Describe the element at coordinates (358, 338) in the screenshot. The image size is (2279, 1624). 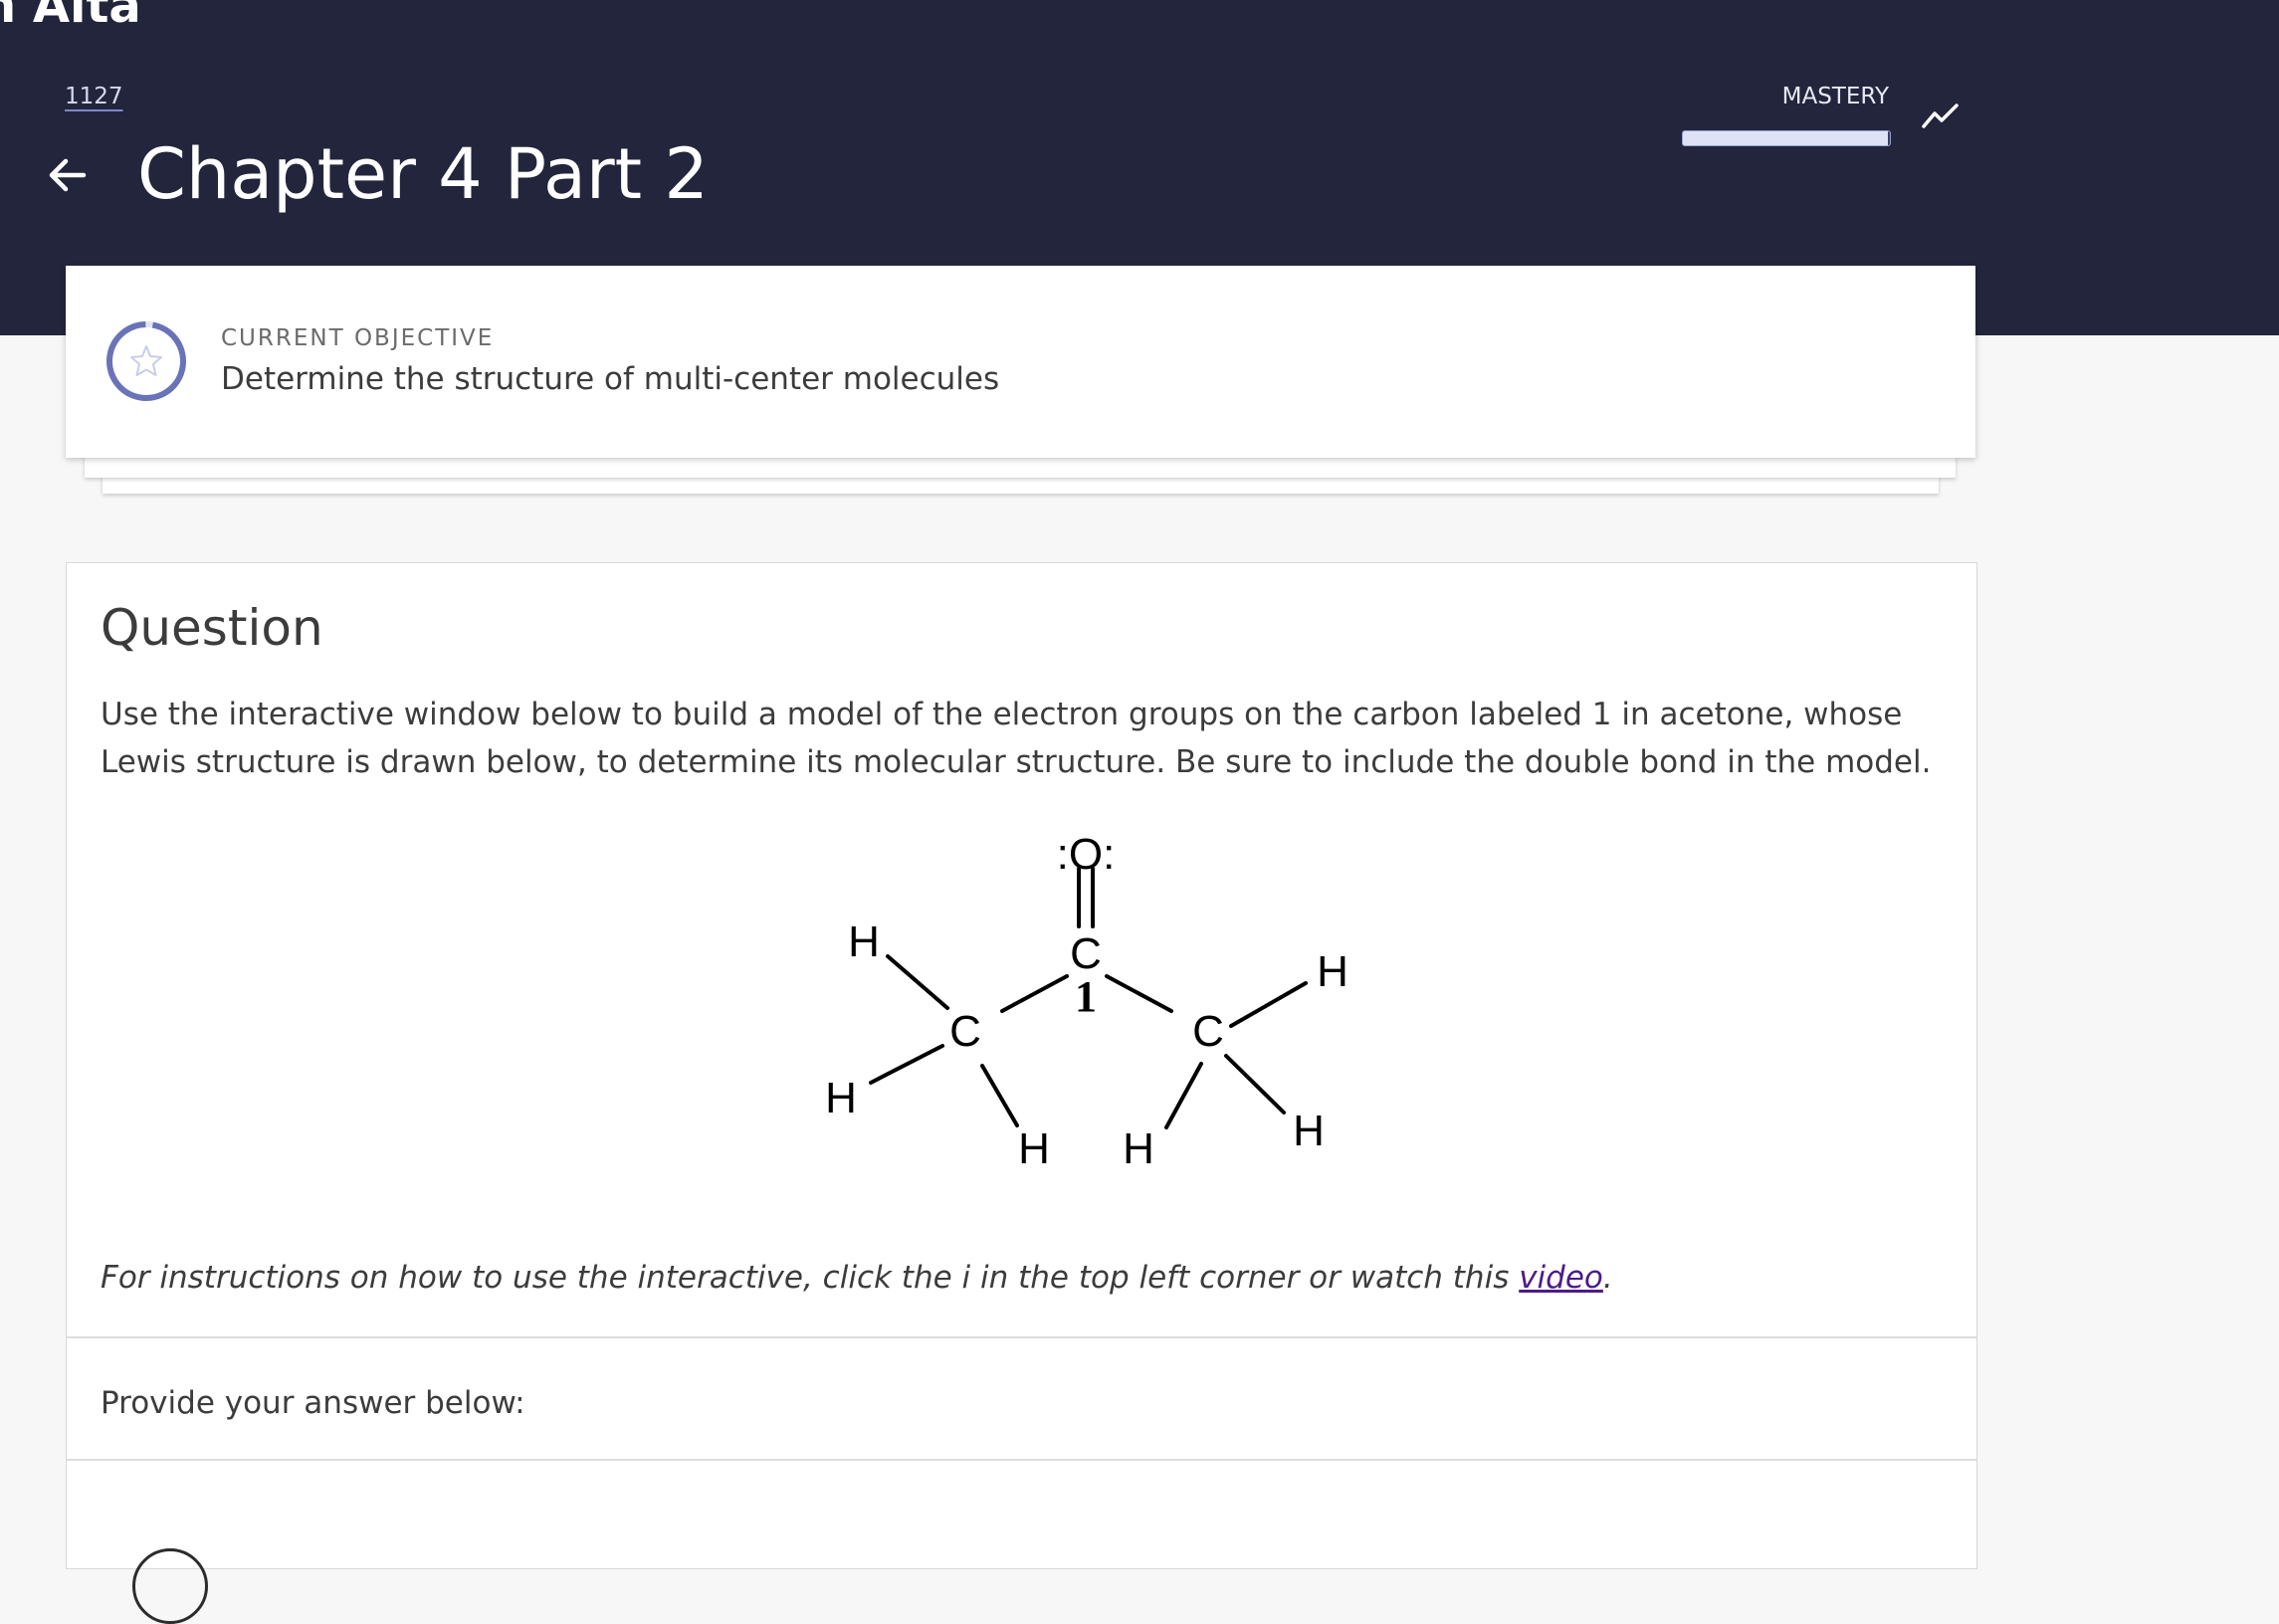
I see `objective-kicker: CURRENT OBJECTIVE` at that location.